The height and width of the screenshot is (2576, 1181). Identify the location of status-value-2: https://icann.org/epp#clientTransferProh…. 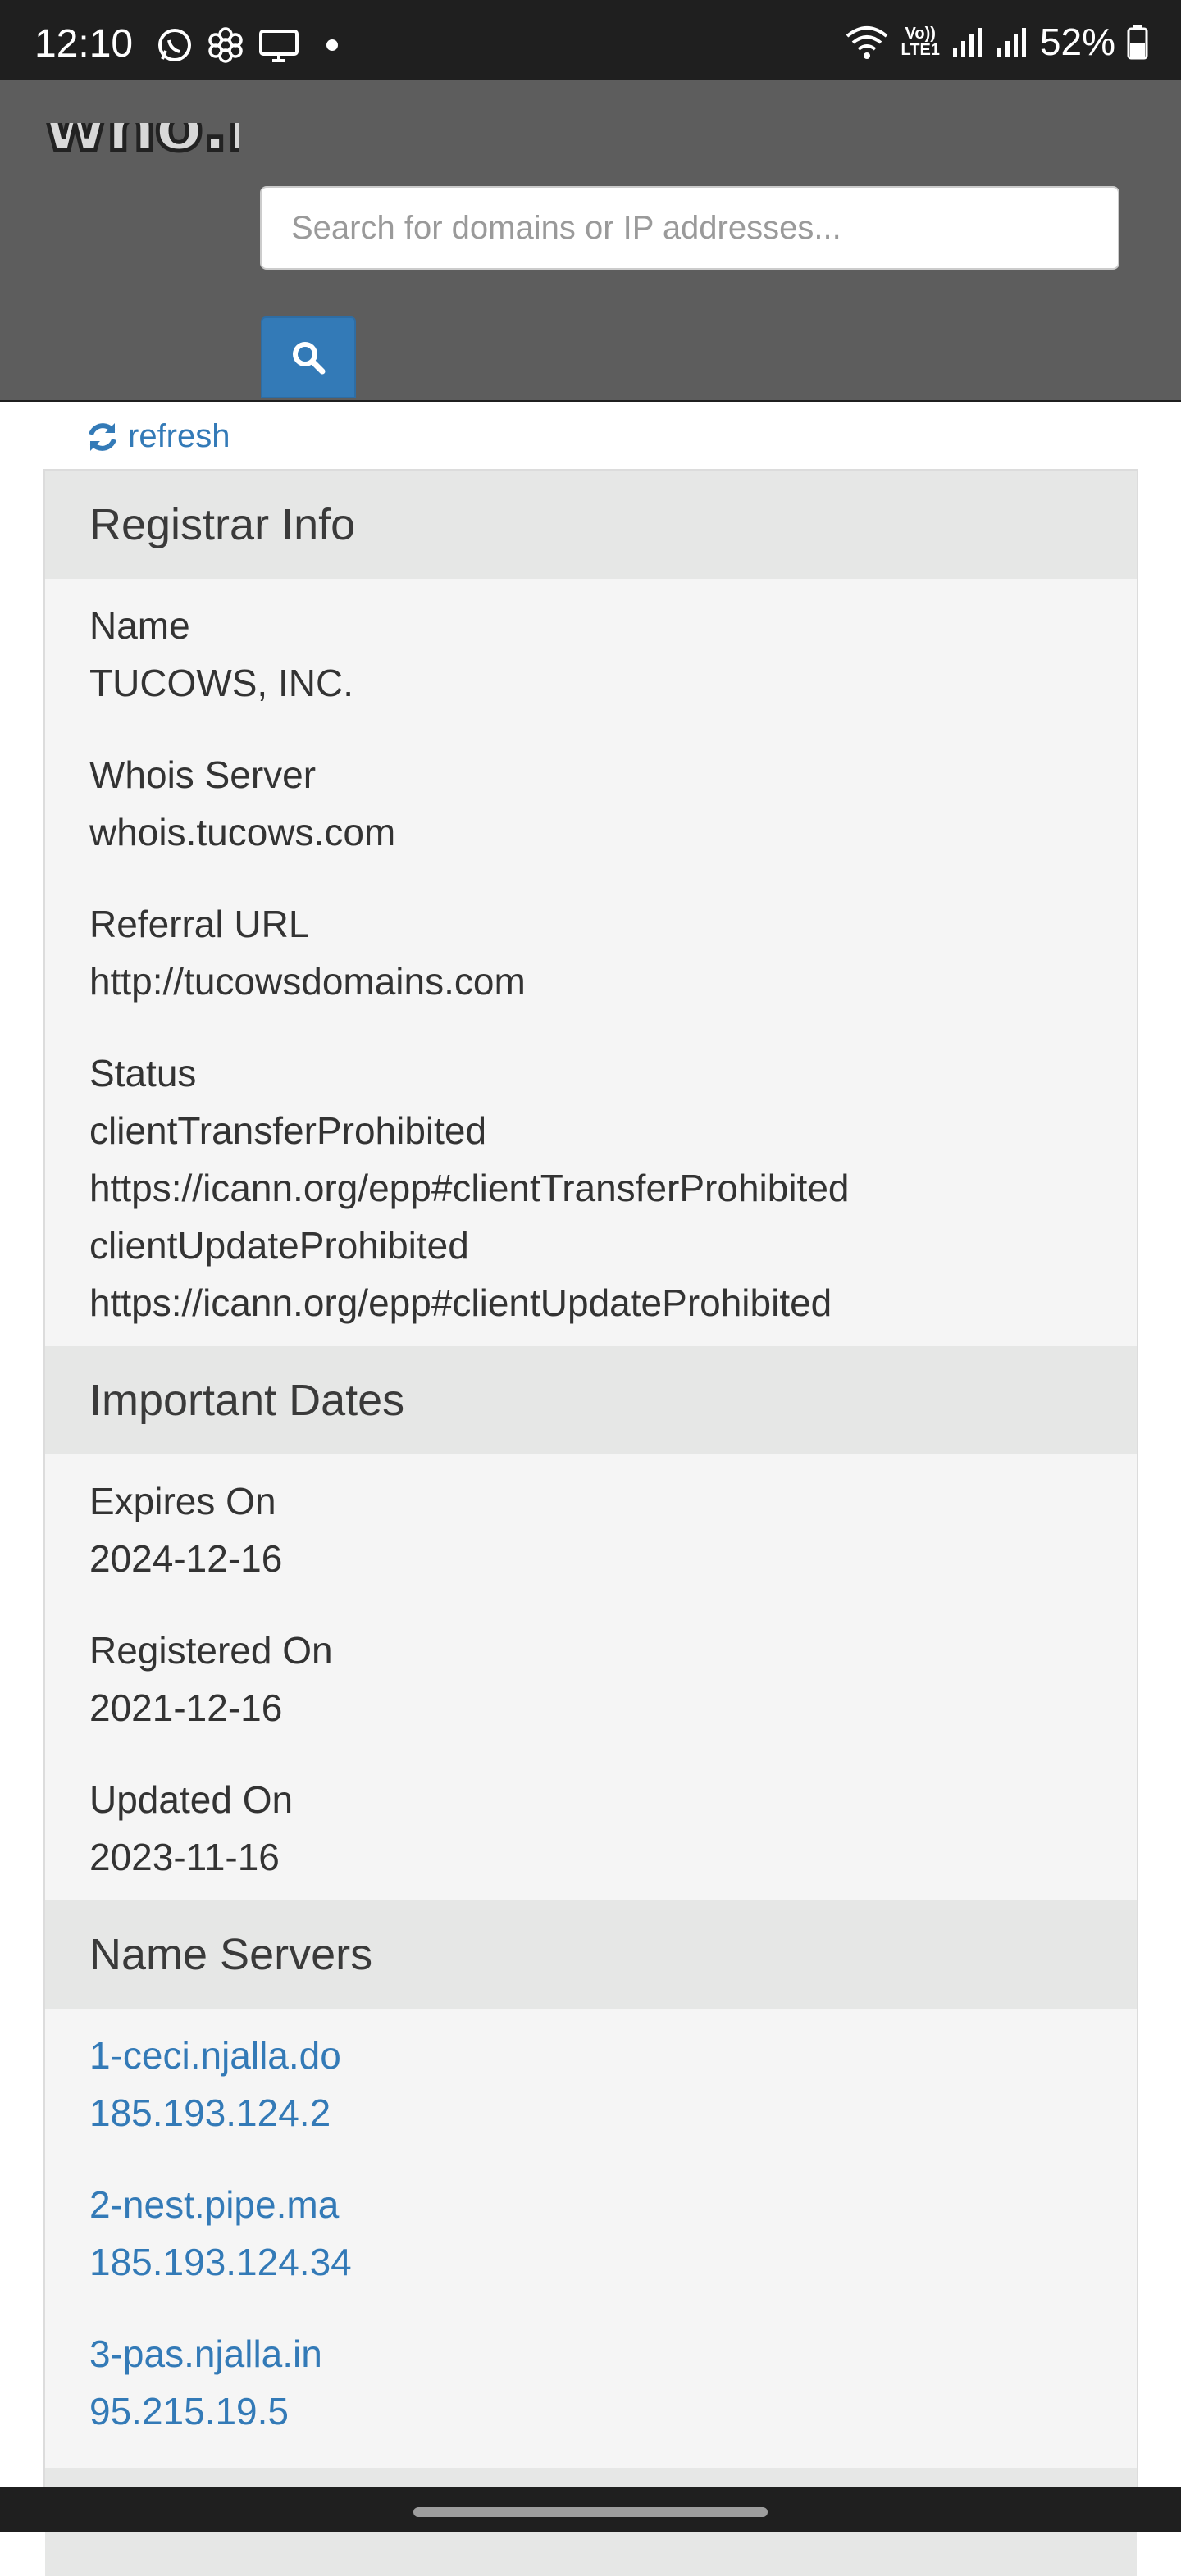
(469, 1188).